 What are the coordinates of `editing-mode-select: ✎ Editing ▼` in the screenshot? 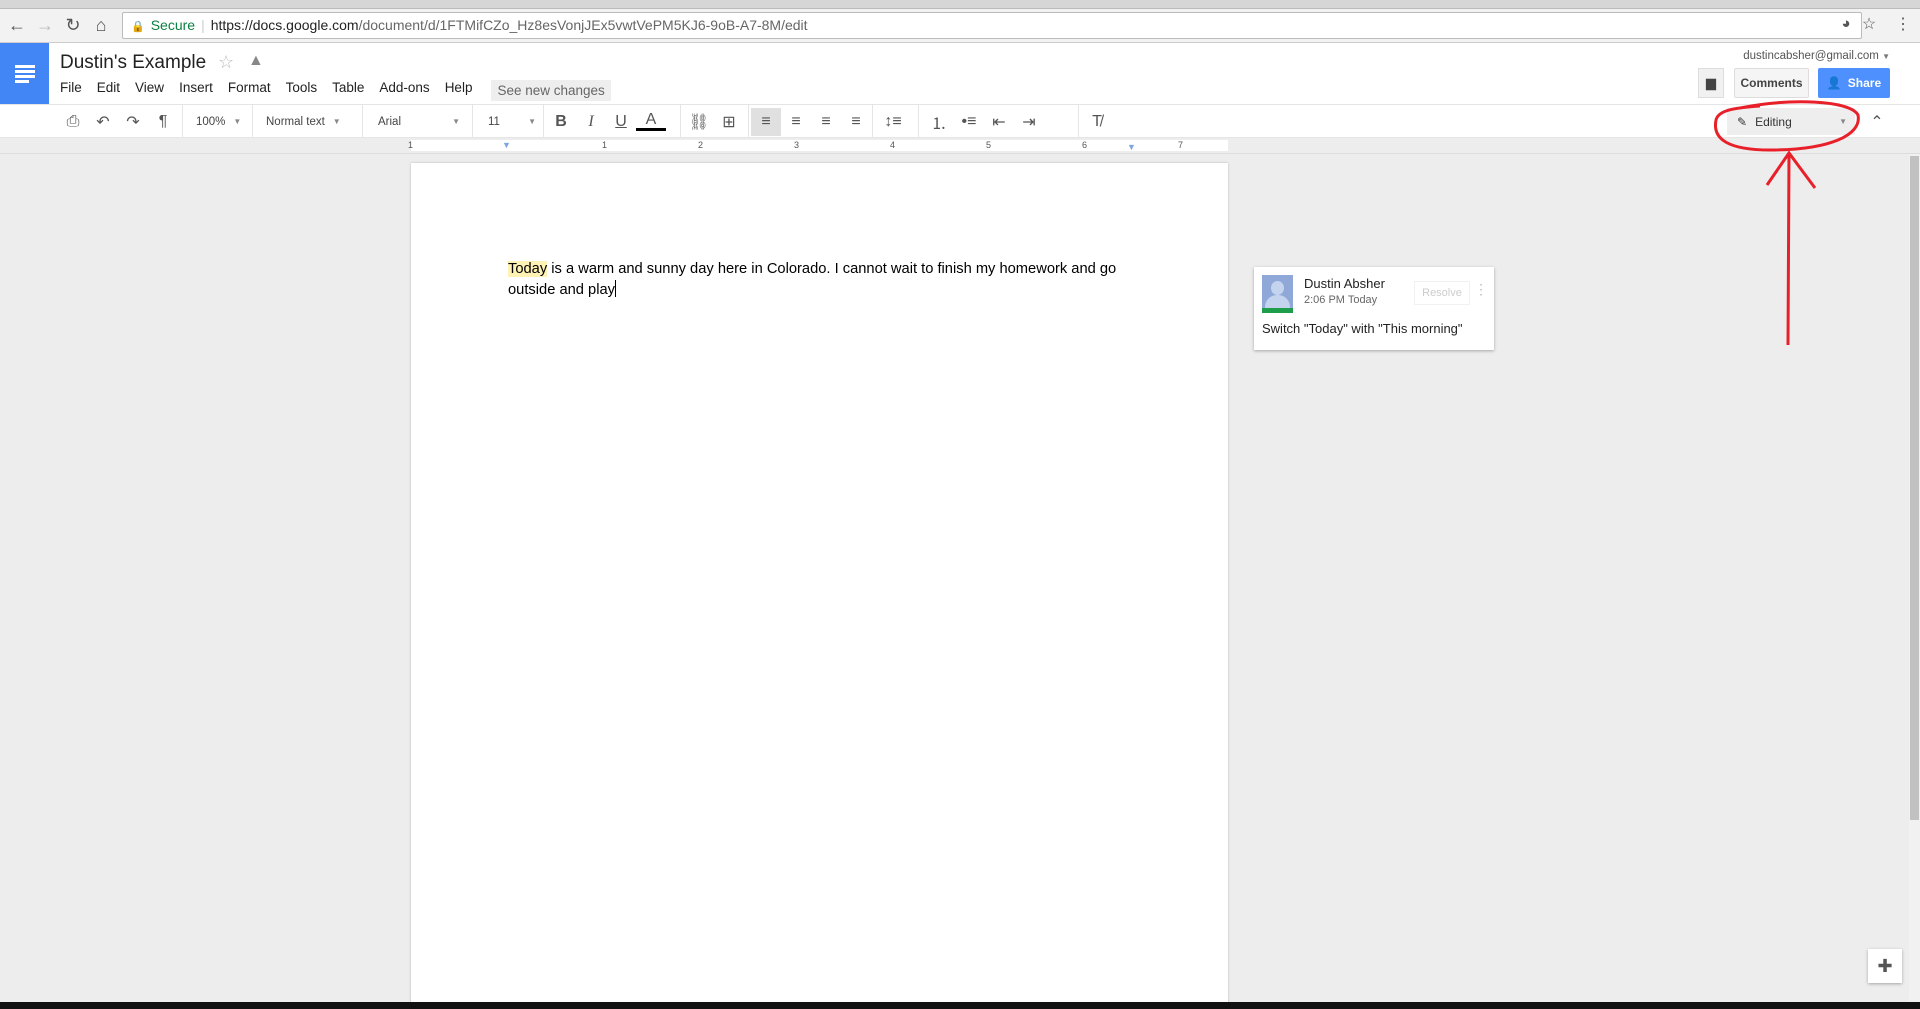 It's located at (1791, 121).